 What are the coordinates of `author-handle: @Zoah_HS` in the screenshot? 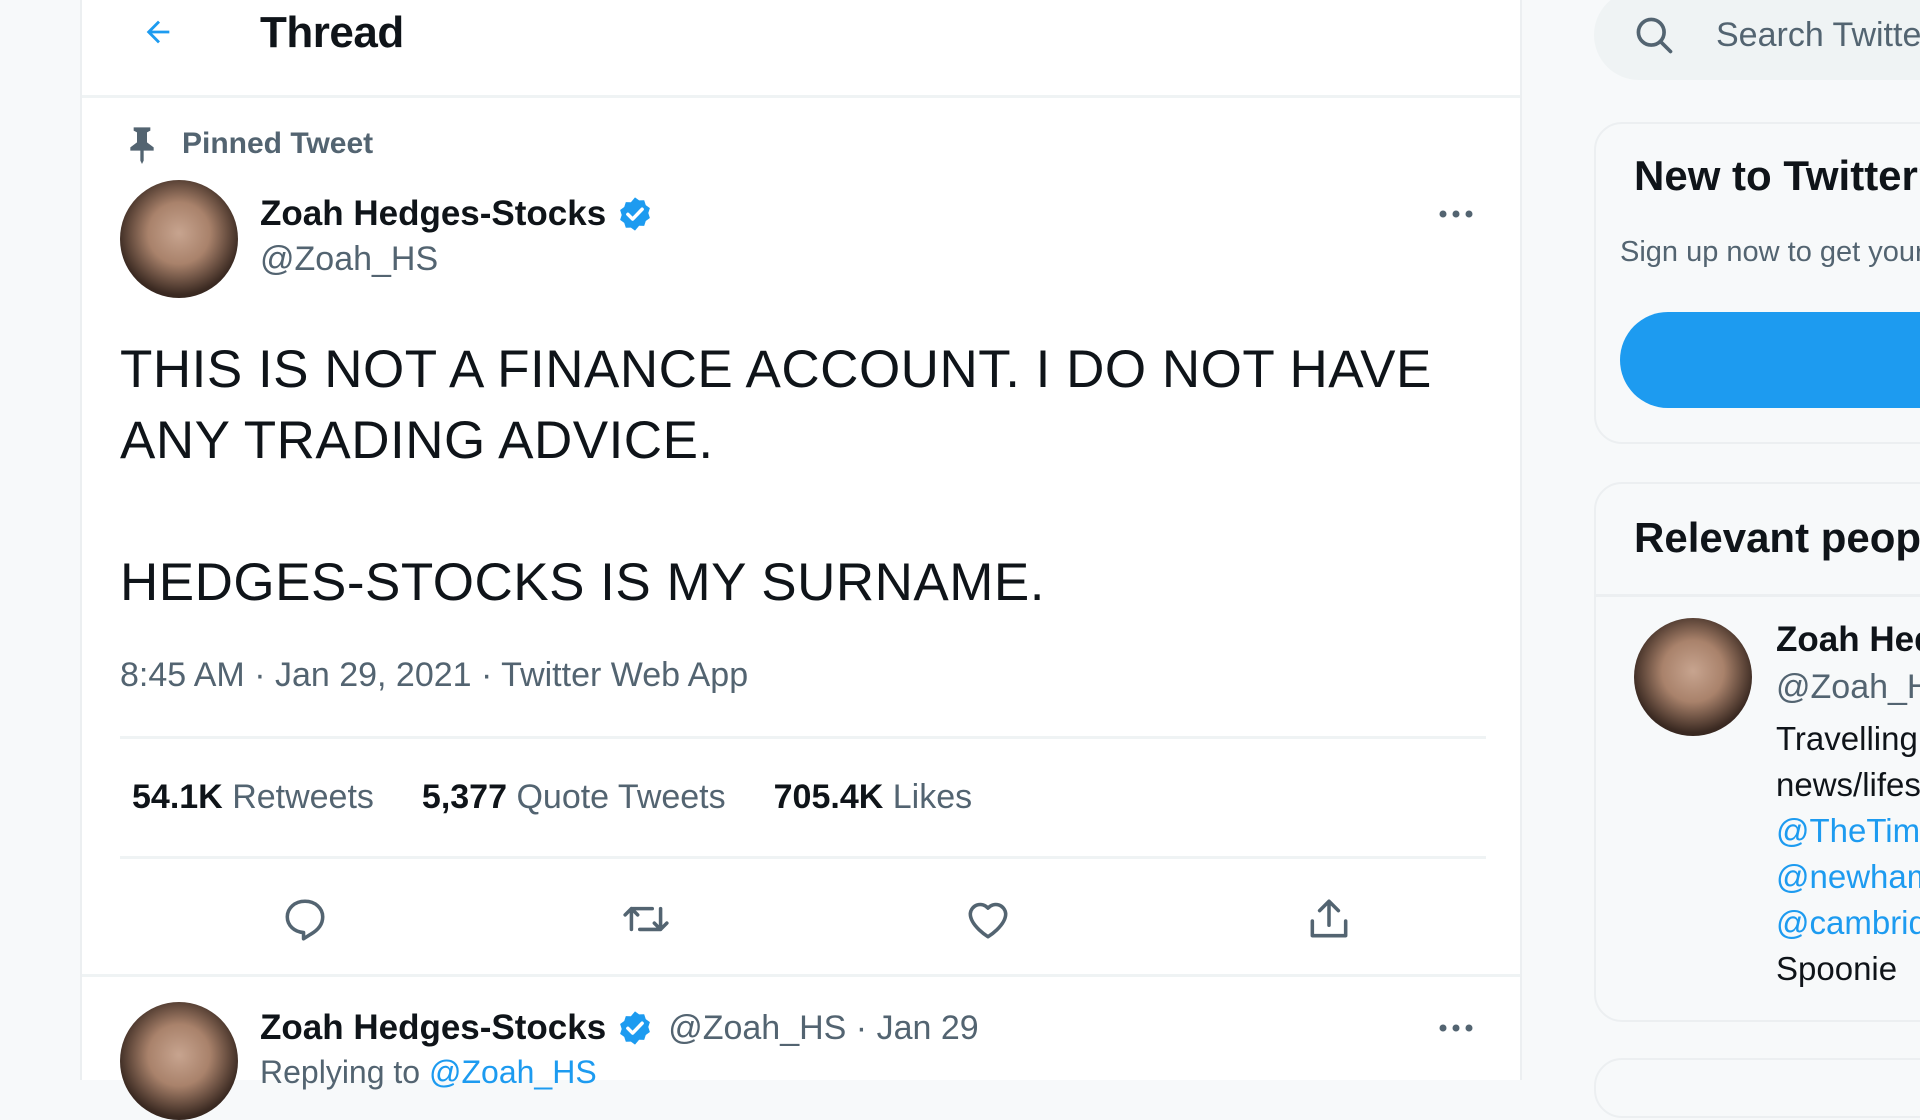 It's located at (349, 259).